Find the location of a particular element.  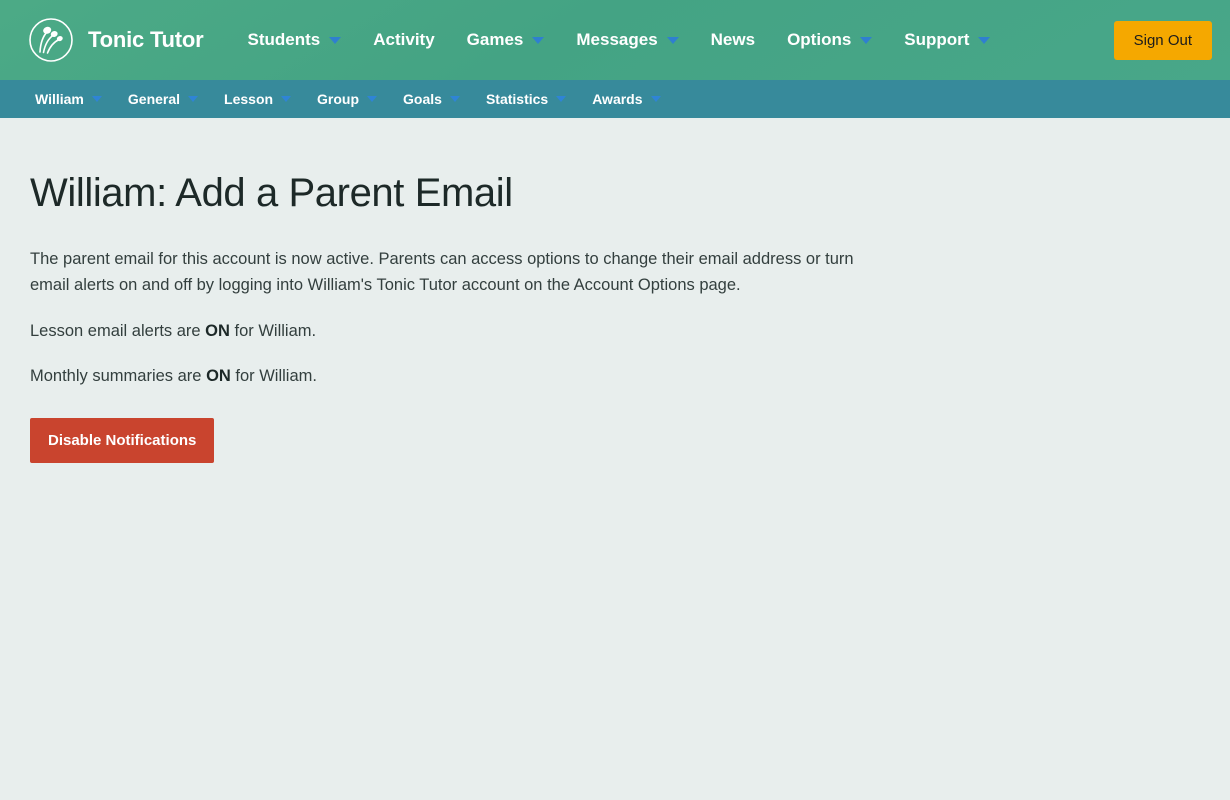

lesson-alerts-suffix: for William. is located at coordinates (273, 331).